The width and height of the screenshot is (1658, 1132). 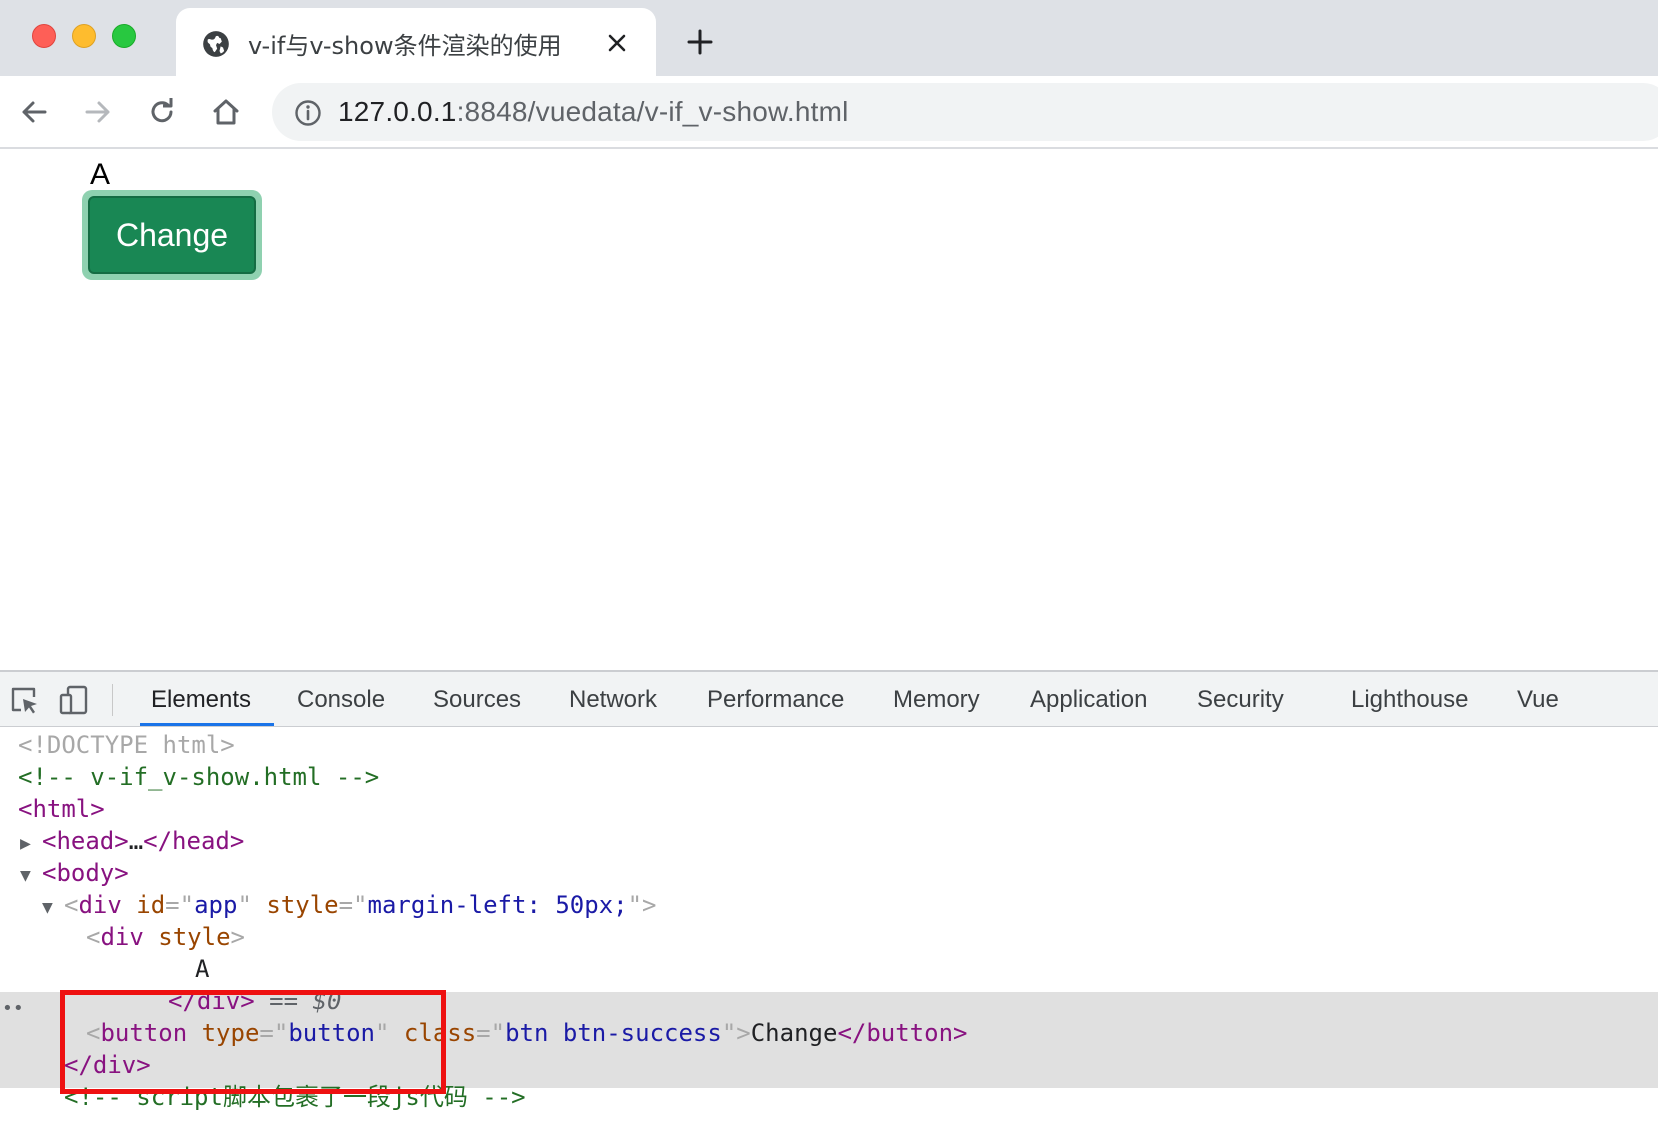 I want to click on tab-title: v-if与v-show条件渲染的使用, so click(x=405, y=46).